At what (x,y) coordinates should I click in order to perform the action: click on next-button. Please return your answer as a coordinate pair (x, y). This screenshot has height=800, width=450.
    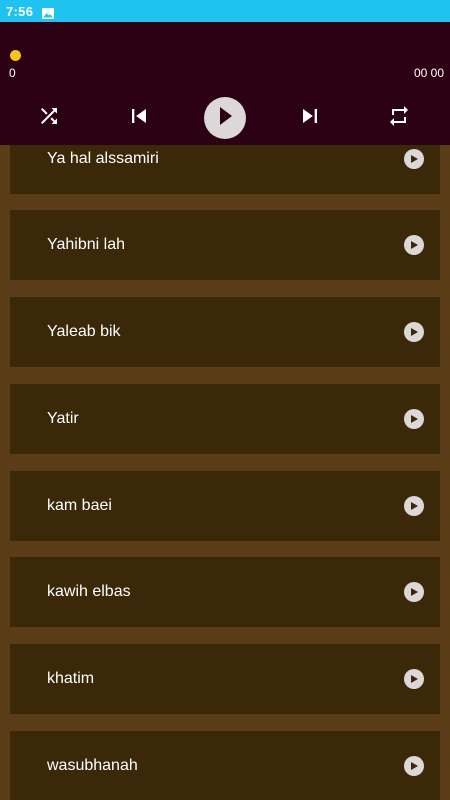
    Looking at the image, I should click on (310, 118).